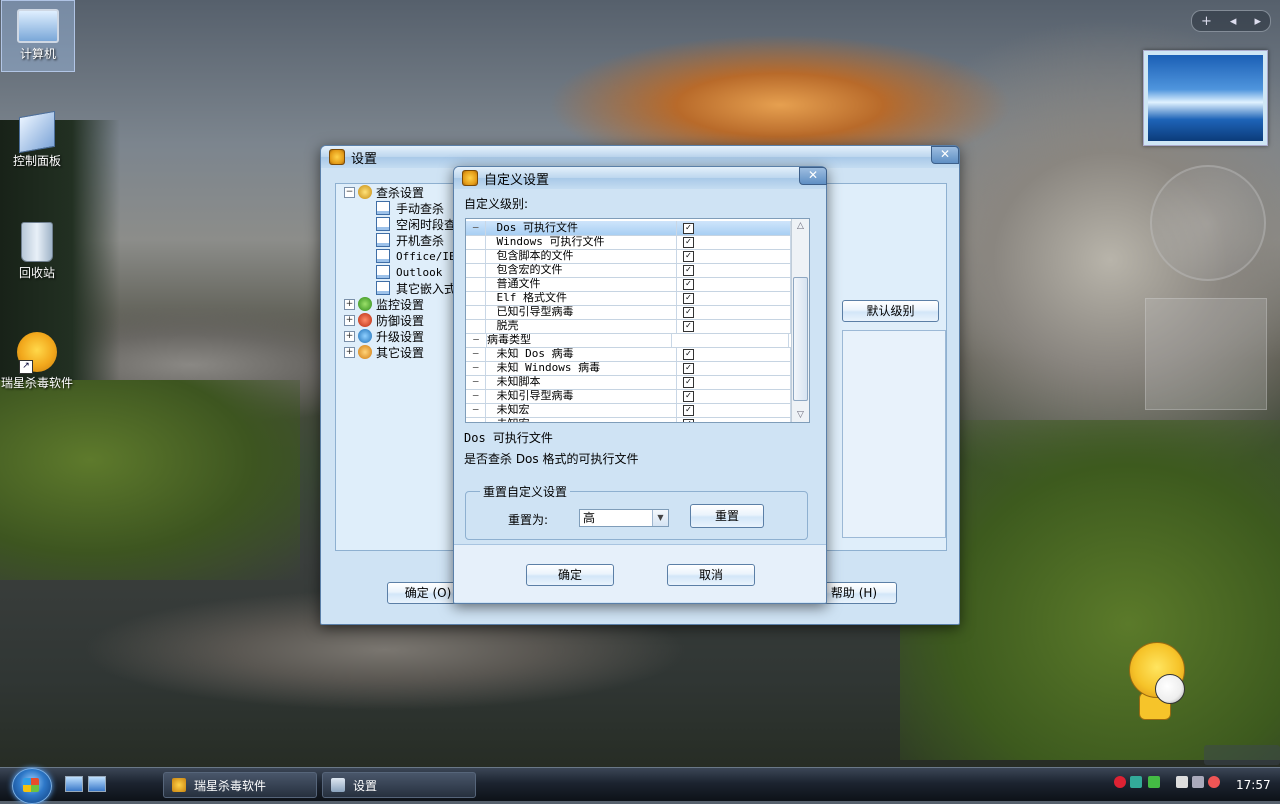 The height and width of the screenshot is (804, 1280). I want to click on taskbar-item-label: 瑞星杀毒软件, so click(230, 785).